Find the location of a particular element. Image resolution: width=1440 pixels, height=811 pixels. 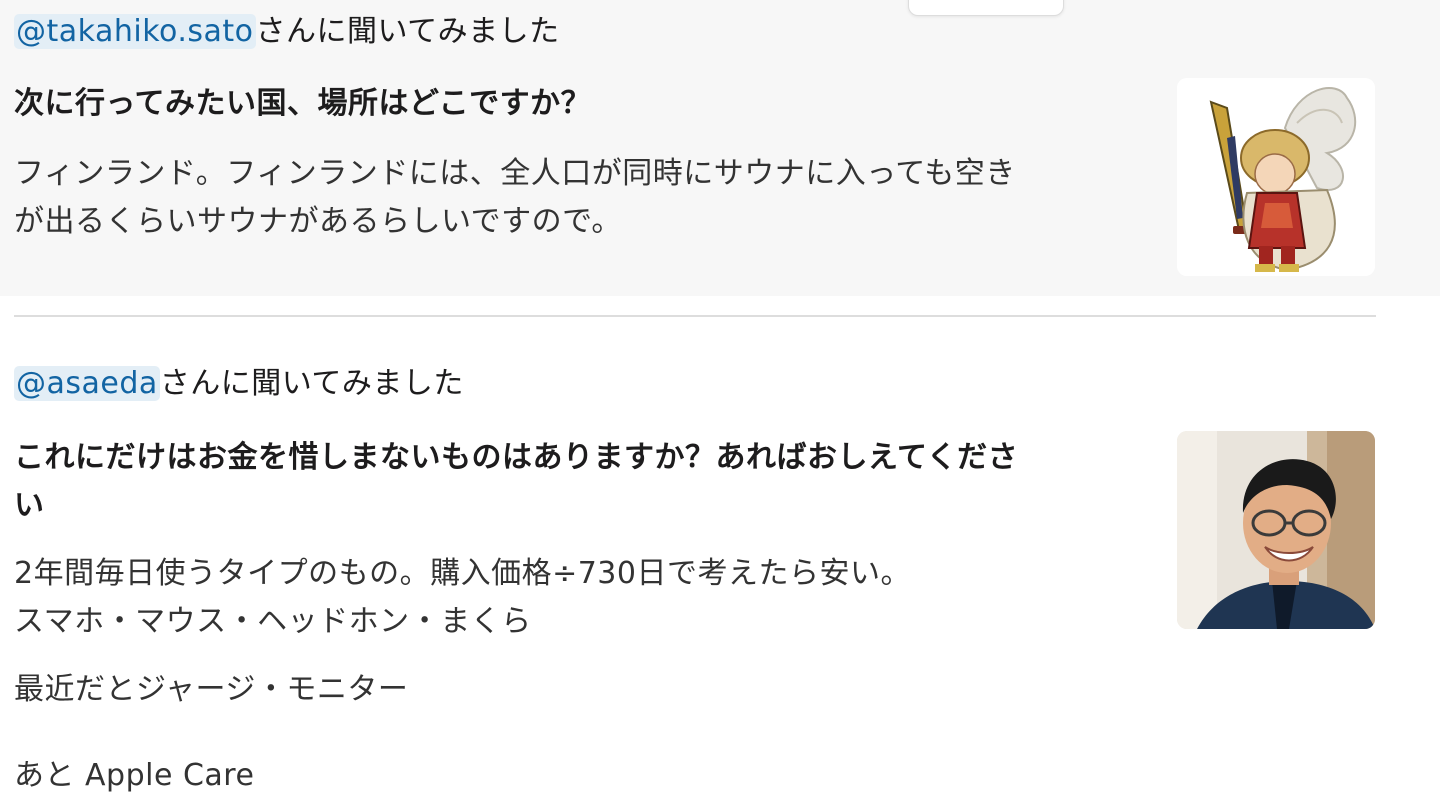

warrior-illustration-icon is located at coordinates (1276, 177).